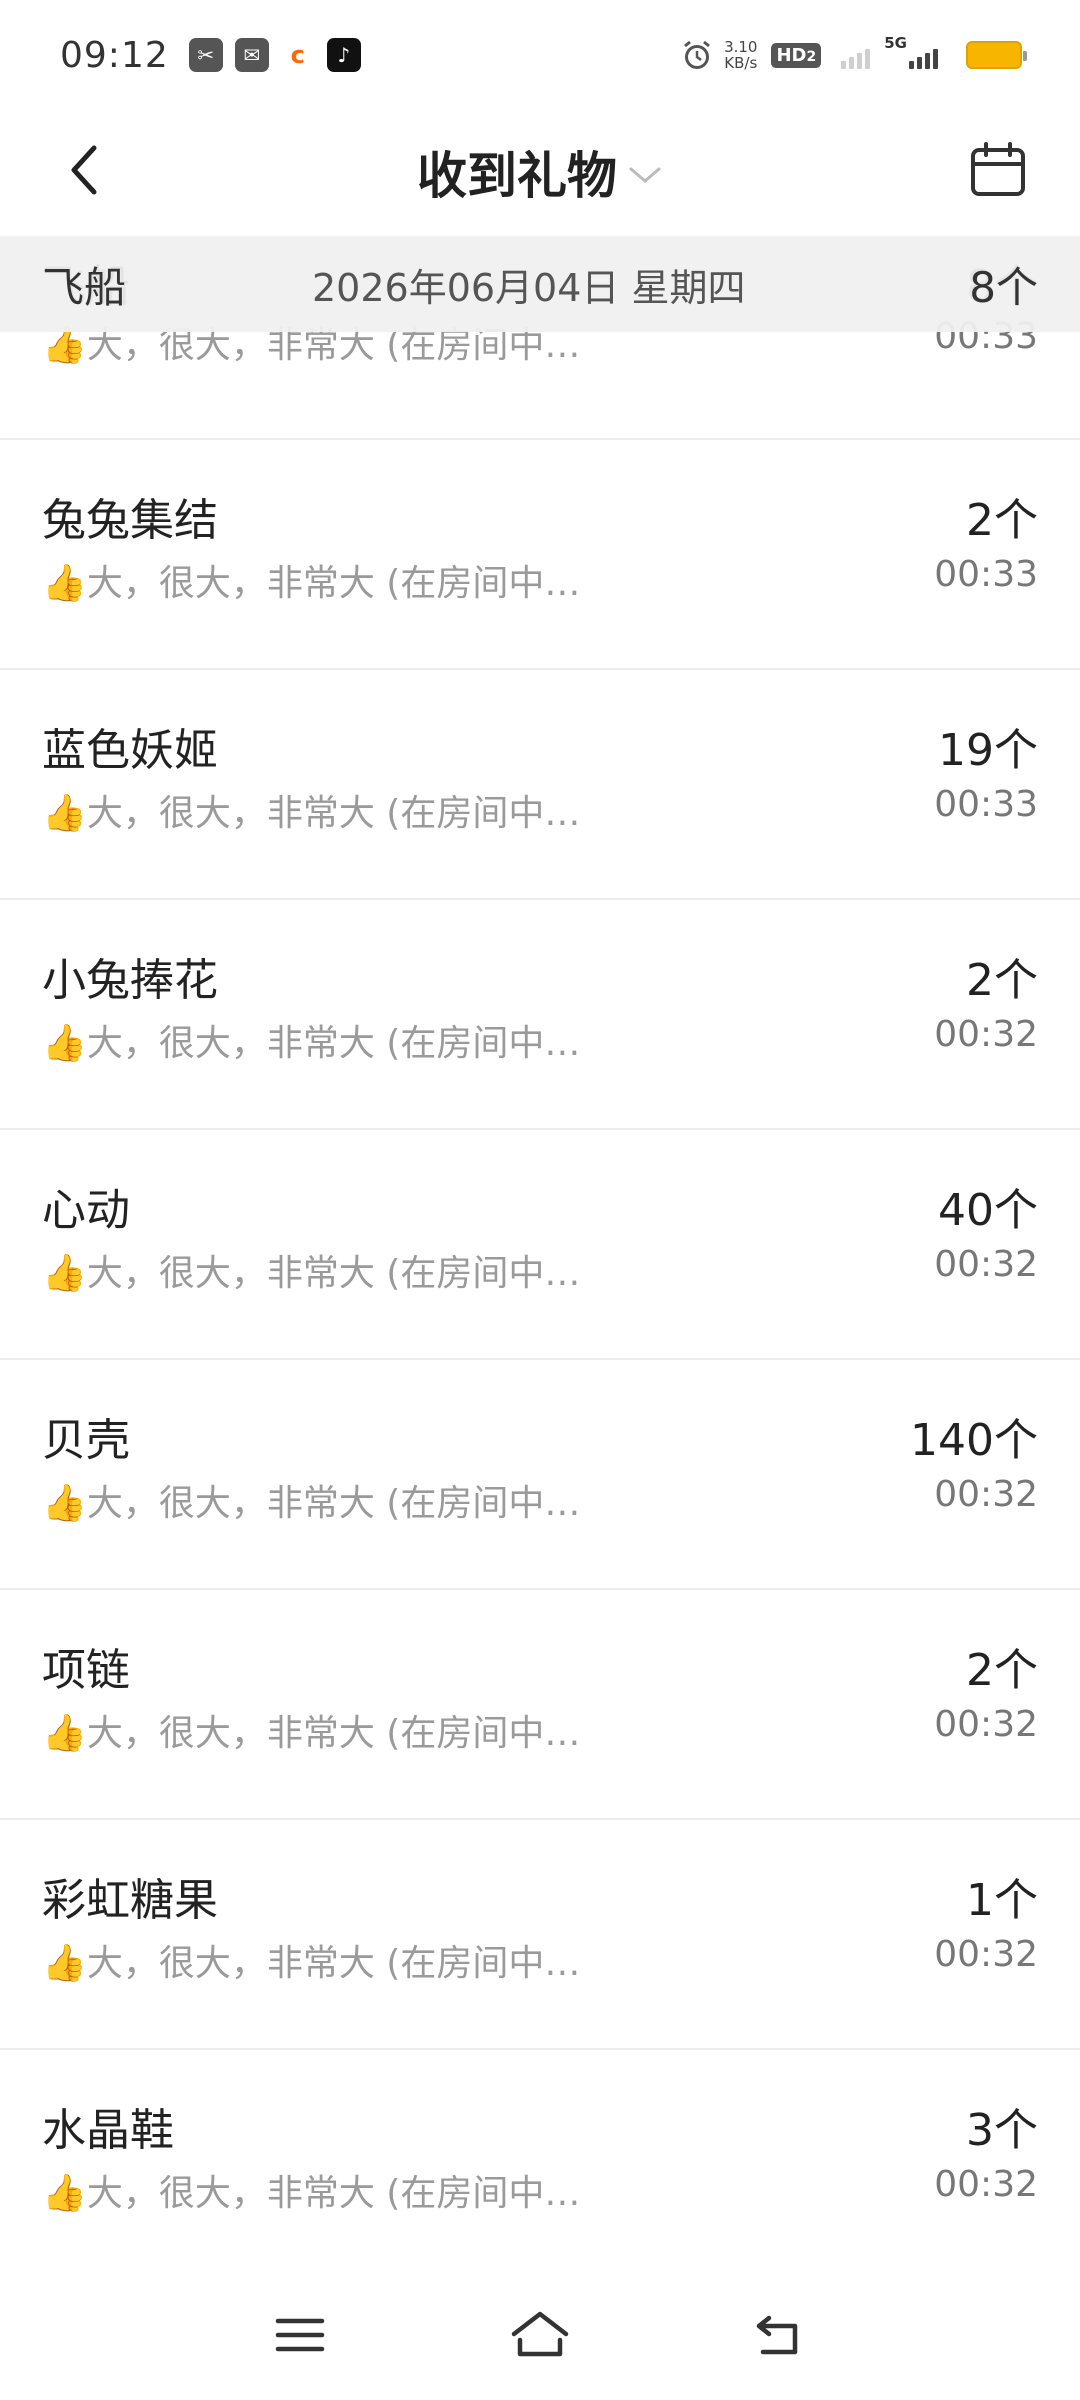 The image size is (1080, 2400). I want to click on back-button, so click(84, 170).